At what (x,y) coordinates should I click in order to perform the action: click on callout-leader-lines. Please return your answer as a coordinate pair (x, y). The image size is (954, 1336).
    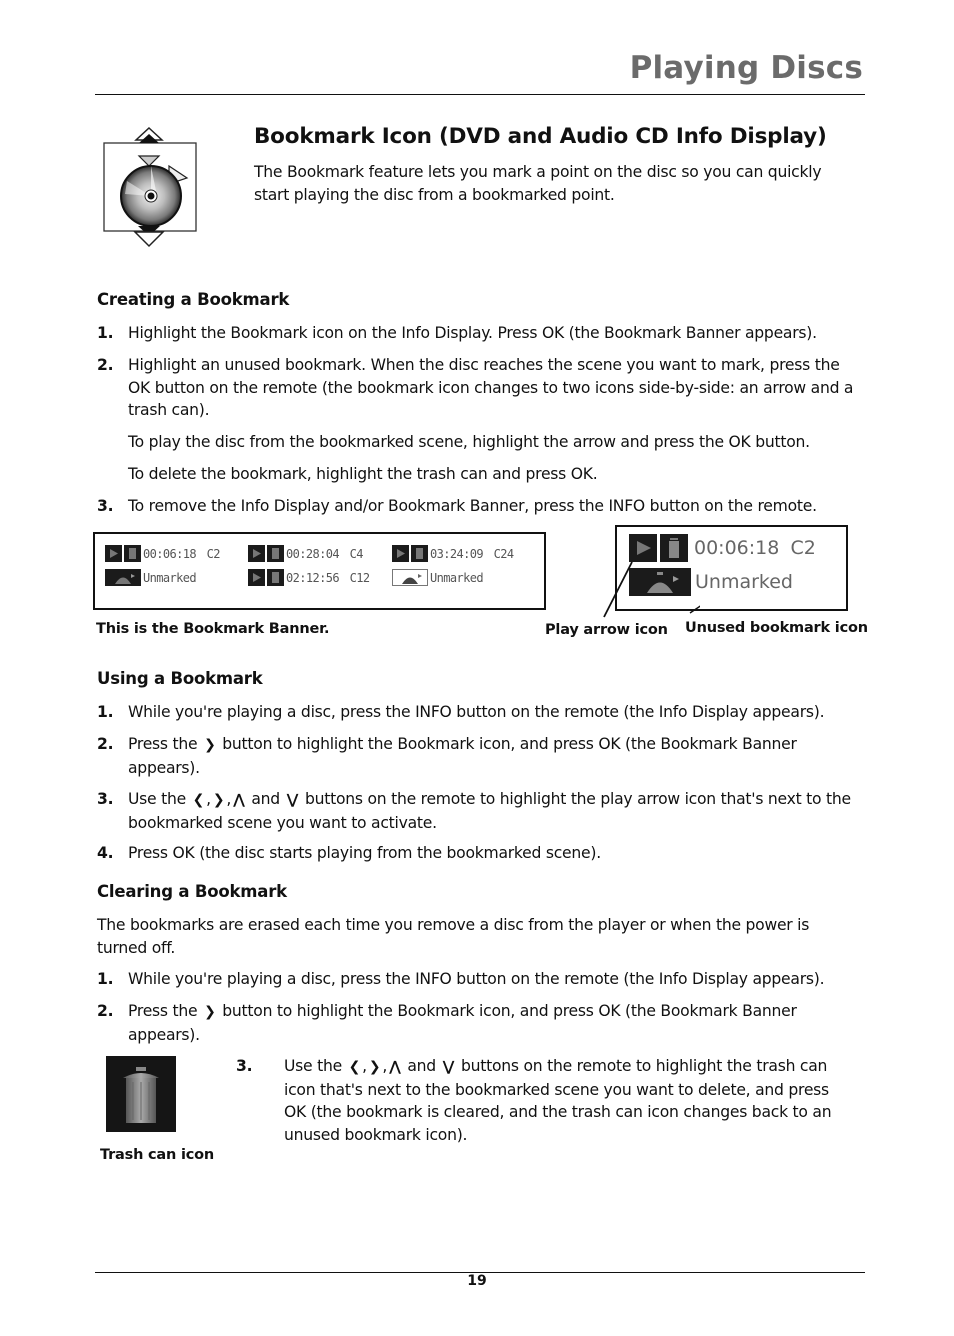
    Looking at the image, I should click on (651, 589).